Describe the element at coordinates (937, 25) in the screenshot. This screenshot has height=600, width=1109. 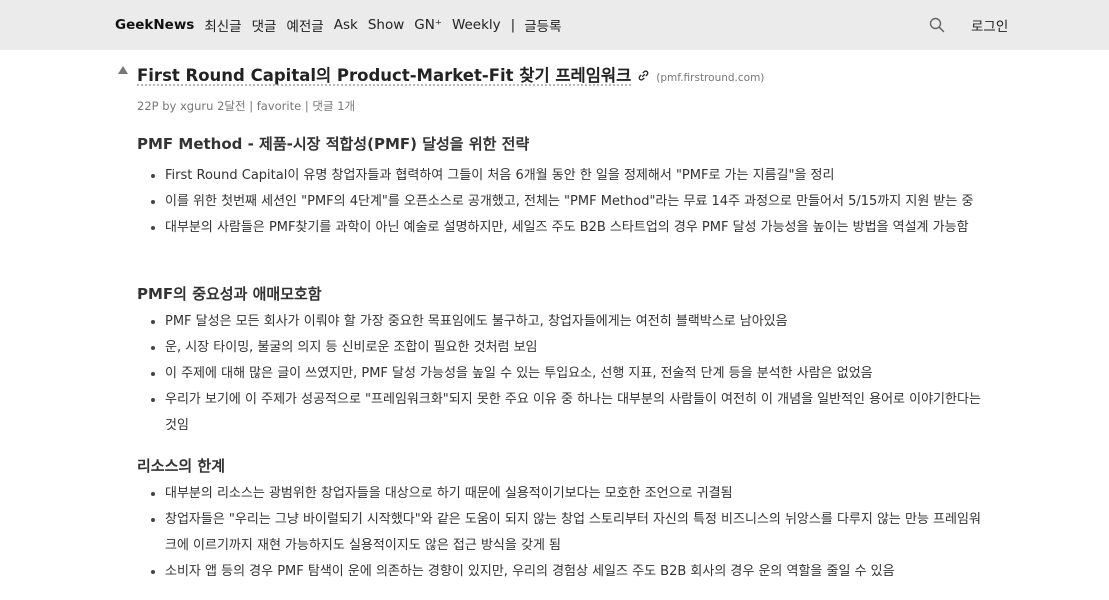
I see `search-icon` at that location.